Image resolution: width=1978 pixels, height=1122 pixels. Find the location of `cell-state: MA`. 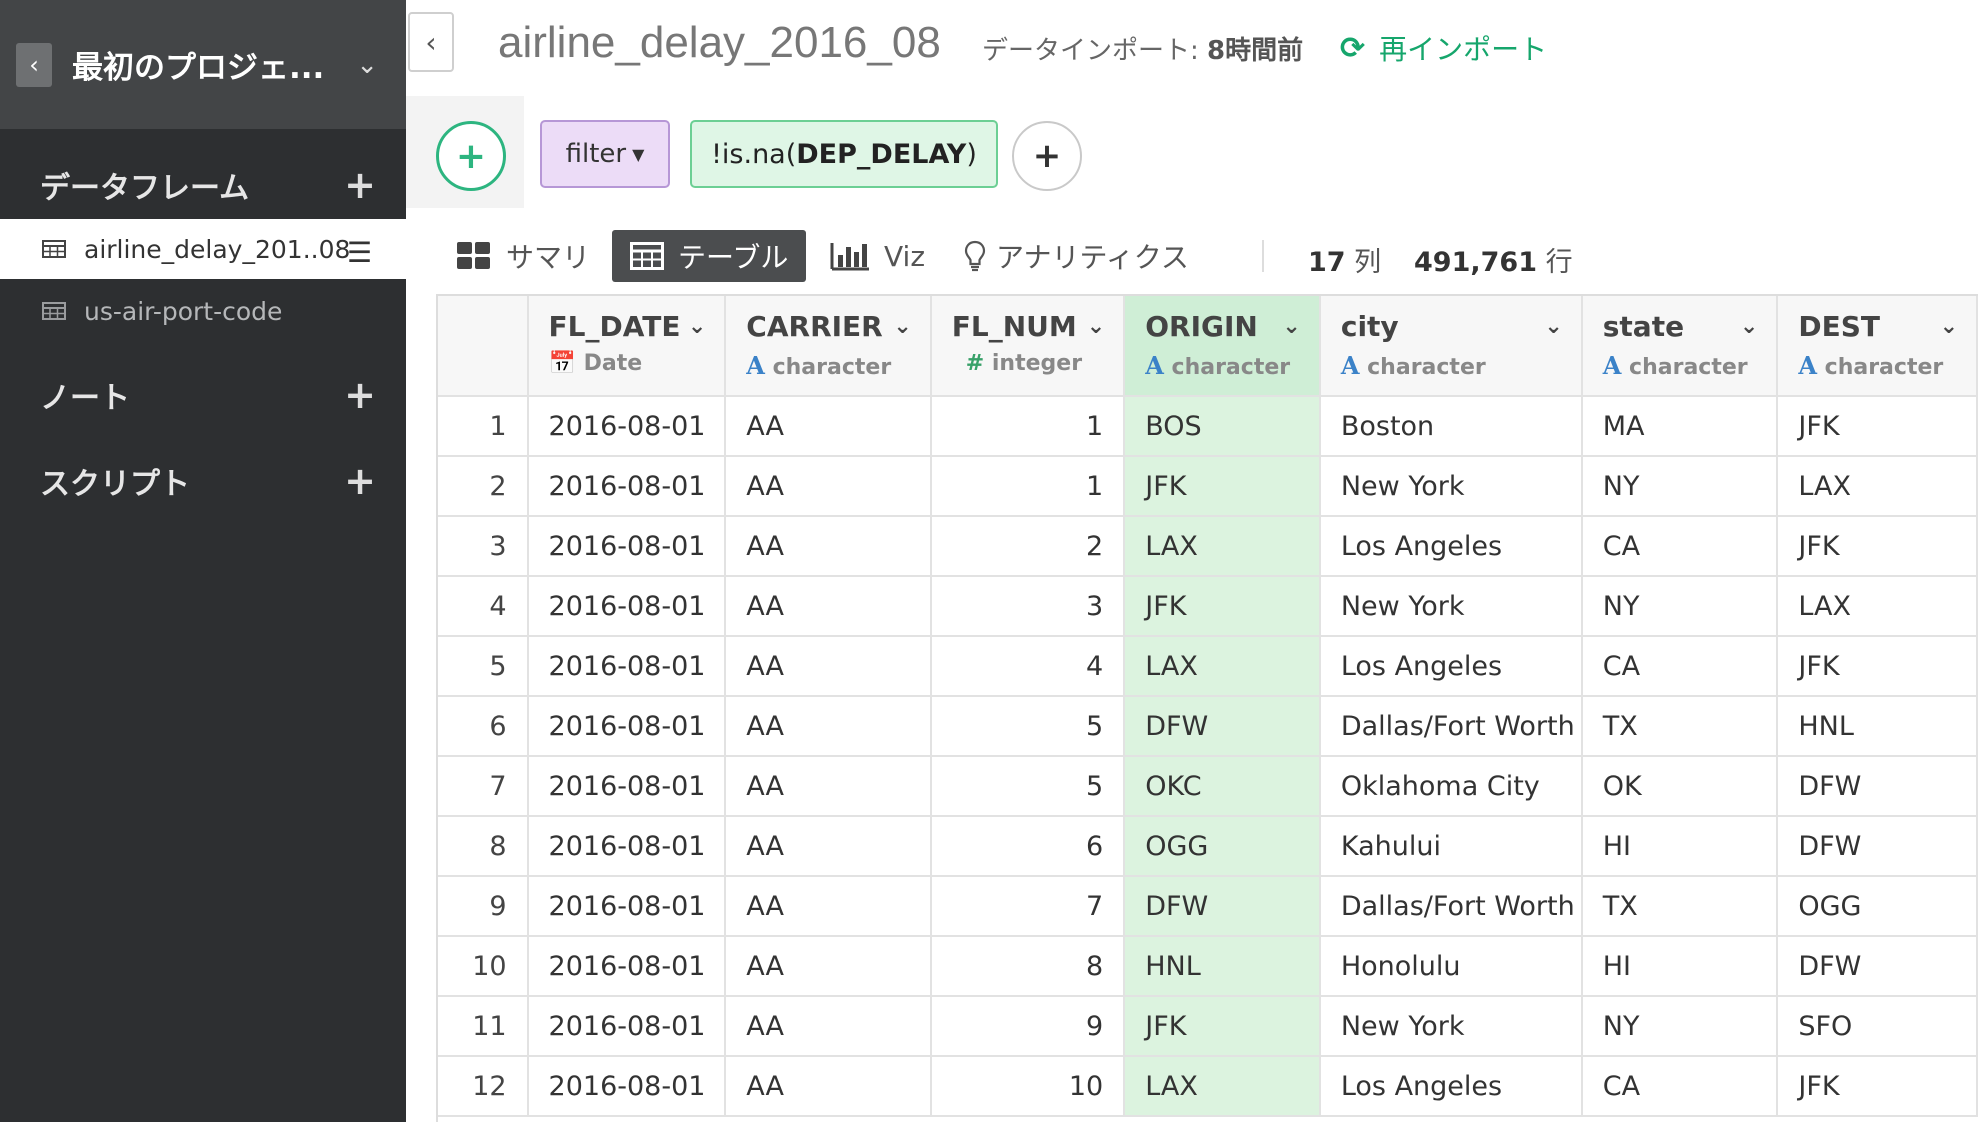

cell-state: MA is located at coordinates (1680, 426).